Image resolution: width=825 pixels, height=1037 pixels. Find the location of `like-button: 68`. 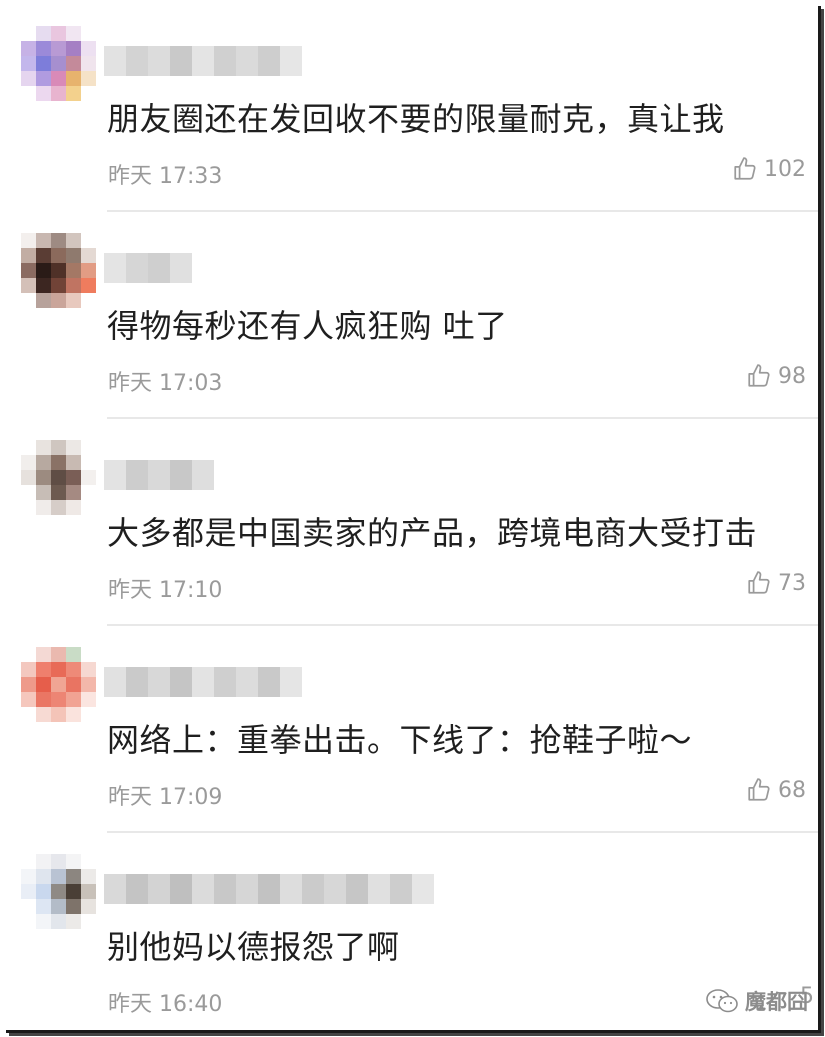

like-button: 68 is located at coordinates (776, 790).